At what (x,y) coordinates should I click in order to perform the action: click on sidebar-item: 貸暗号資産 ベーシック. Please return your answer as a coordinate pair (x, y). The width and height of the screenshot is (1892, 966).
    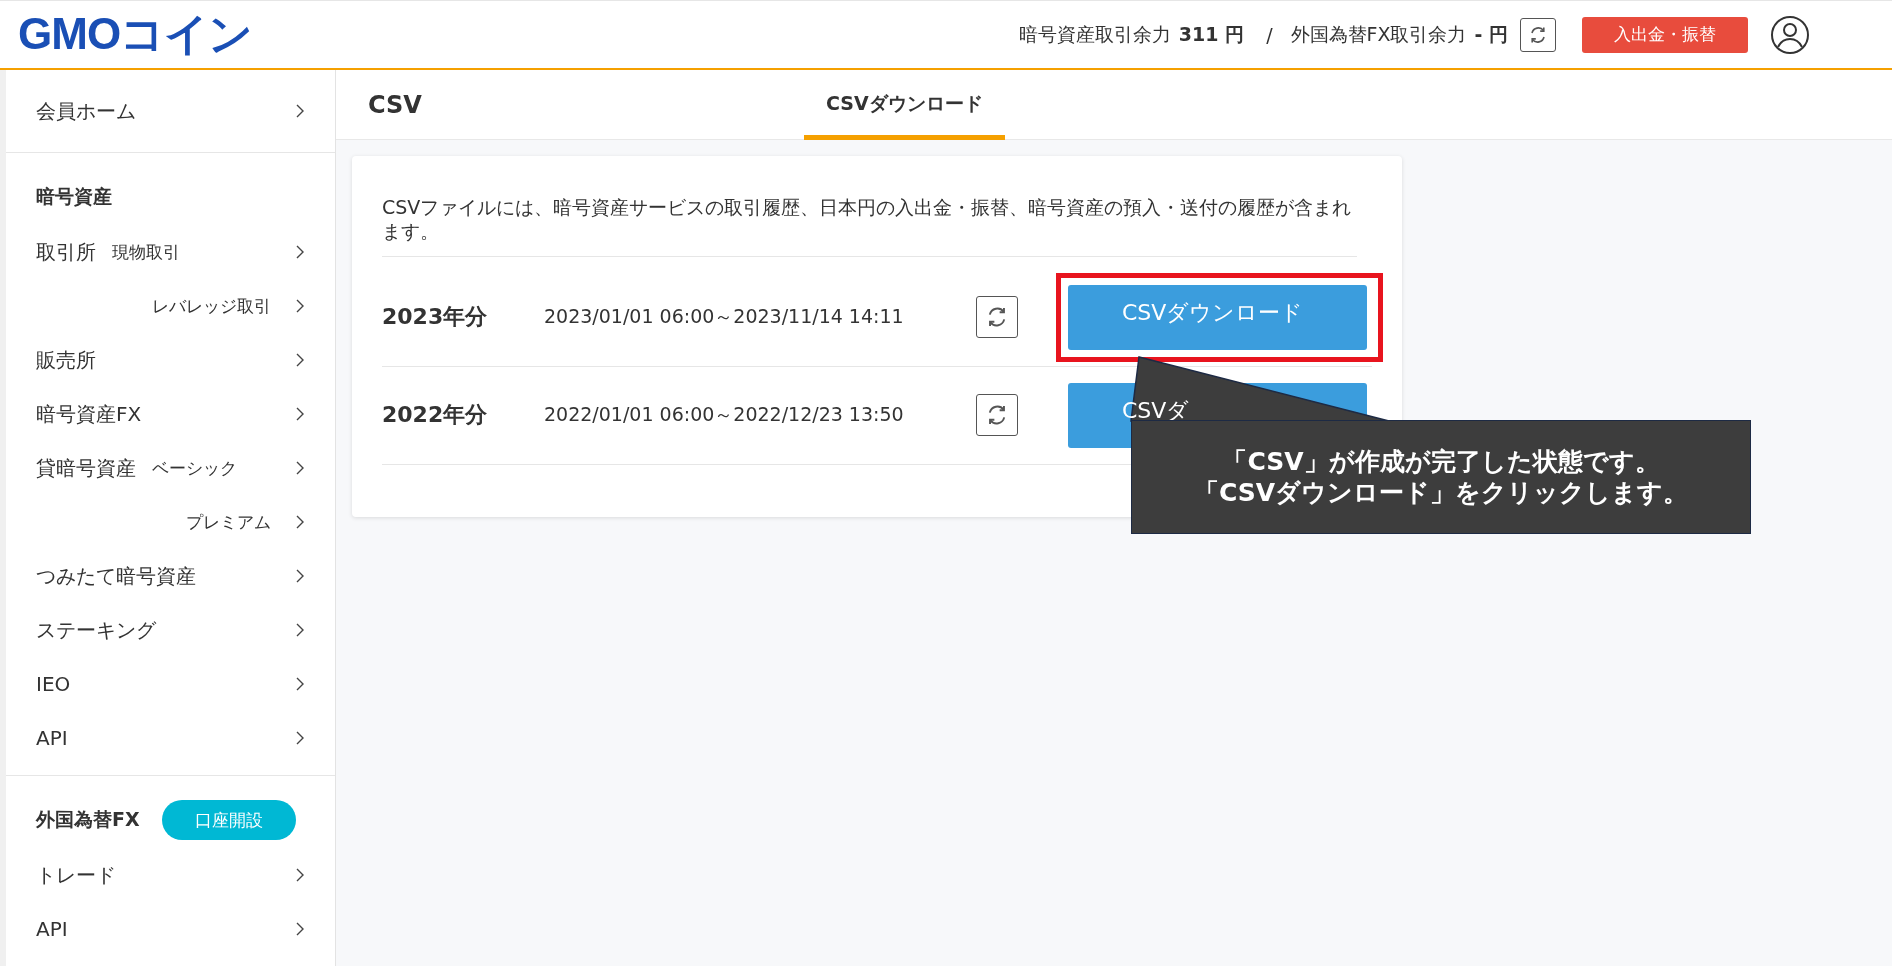
    Looking at the image, I should click on (170, 468).